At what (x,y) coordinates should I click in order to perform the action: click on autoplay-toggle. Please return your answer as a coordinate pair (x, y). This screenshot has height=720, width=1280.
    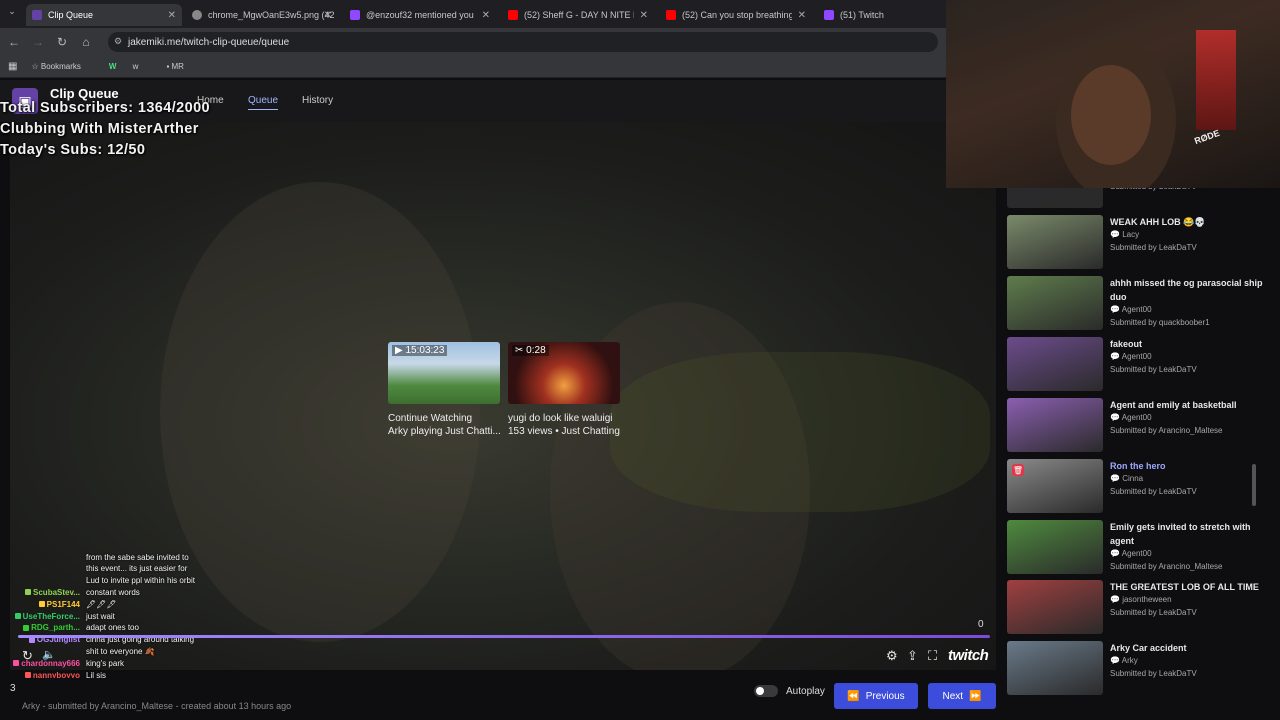
    Looking at the image, I should click on (766, 691).